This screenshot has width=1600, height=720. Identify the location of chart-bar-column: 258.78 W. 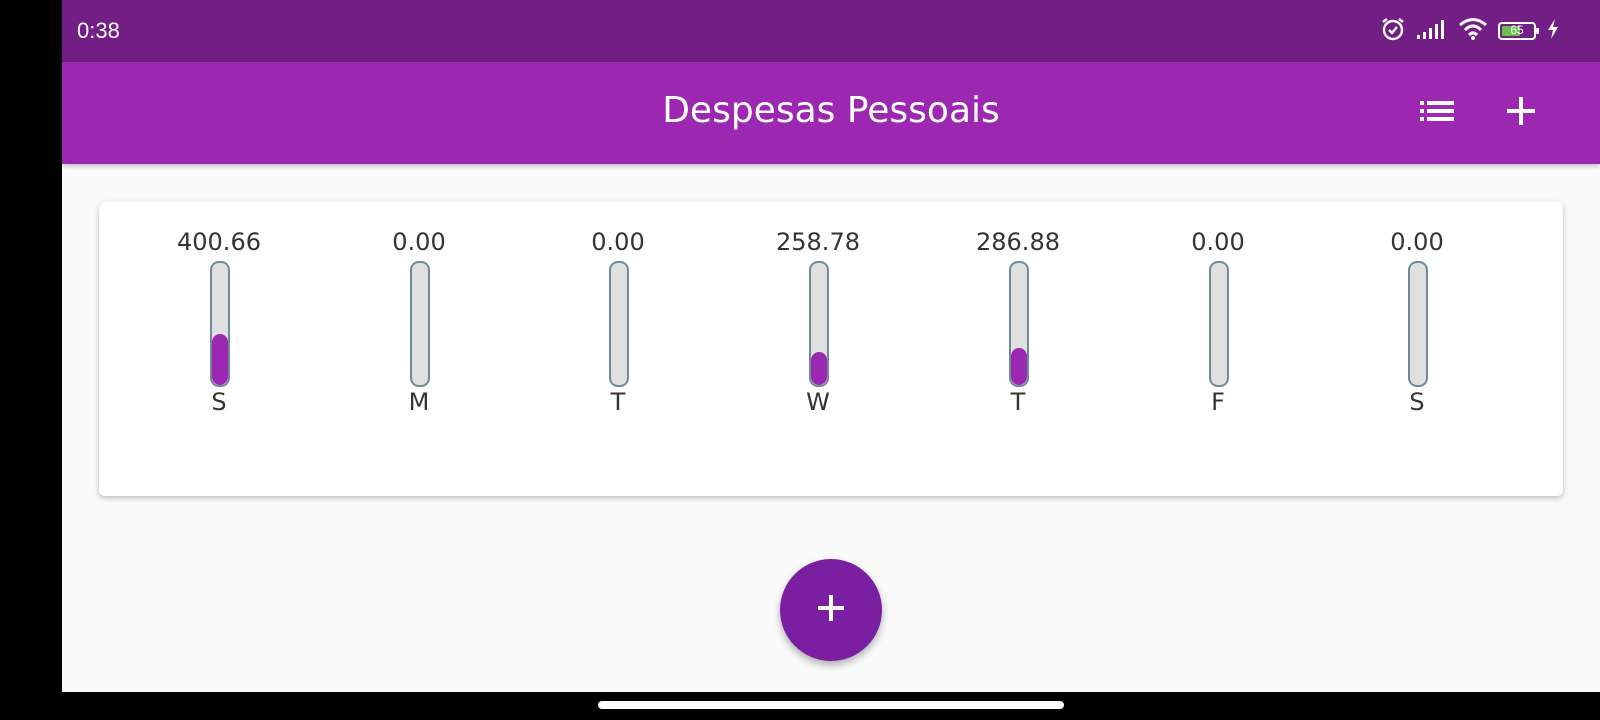
(818, 349).